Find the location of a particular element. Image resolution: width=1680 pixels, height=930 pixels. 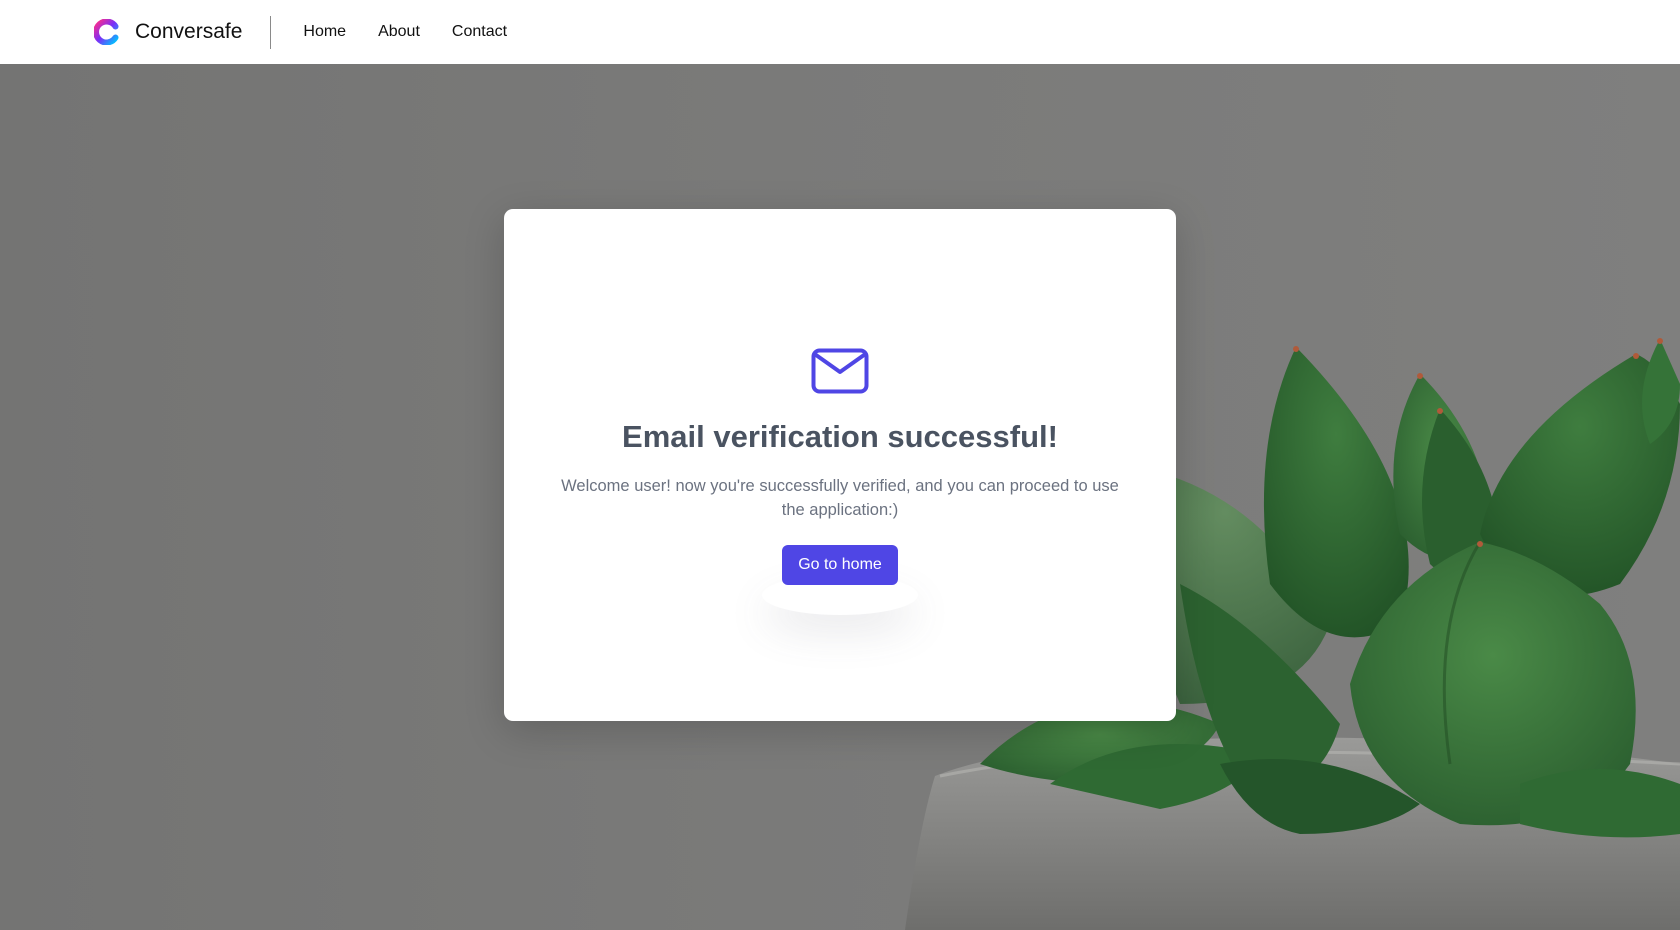

nav-link-about: About is located at coordinates (399, 32).